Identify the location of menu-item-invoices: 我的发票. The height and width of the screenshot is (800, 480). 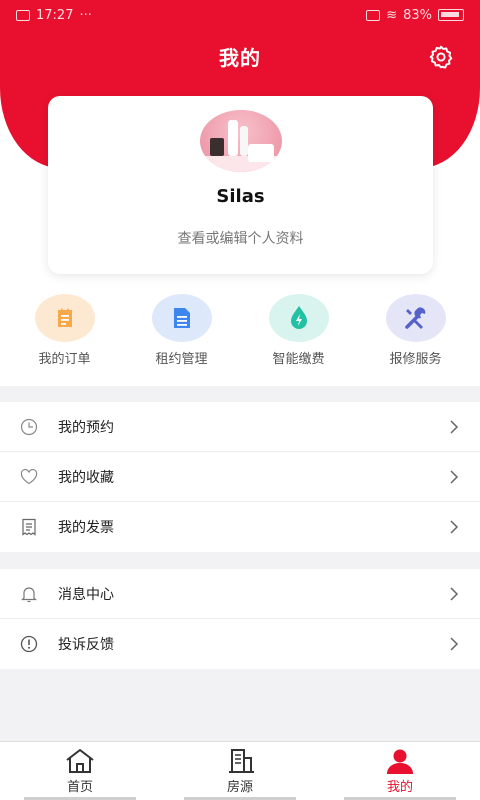
(240, 527).